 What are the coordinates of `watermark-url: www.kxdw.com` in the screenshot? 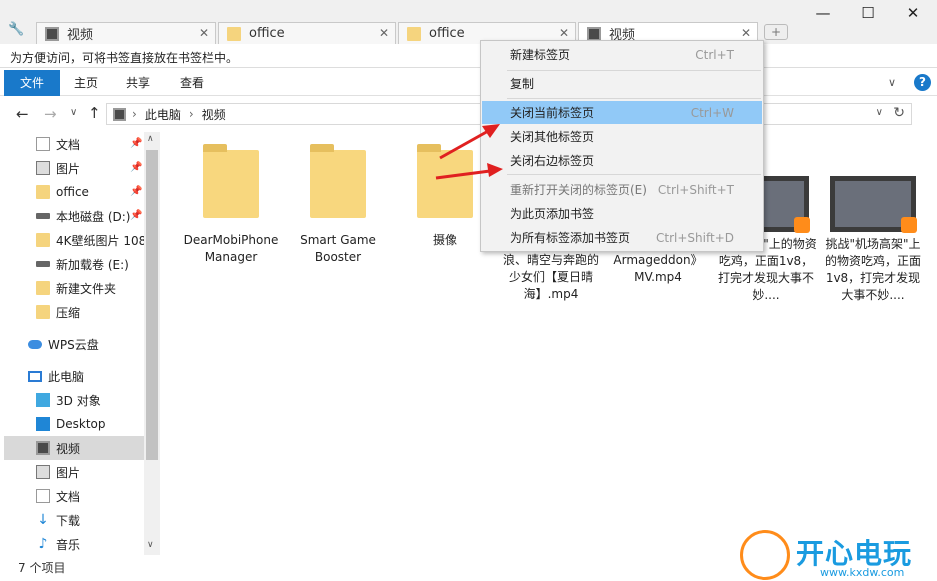 It's located at (862, 572).